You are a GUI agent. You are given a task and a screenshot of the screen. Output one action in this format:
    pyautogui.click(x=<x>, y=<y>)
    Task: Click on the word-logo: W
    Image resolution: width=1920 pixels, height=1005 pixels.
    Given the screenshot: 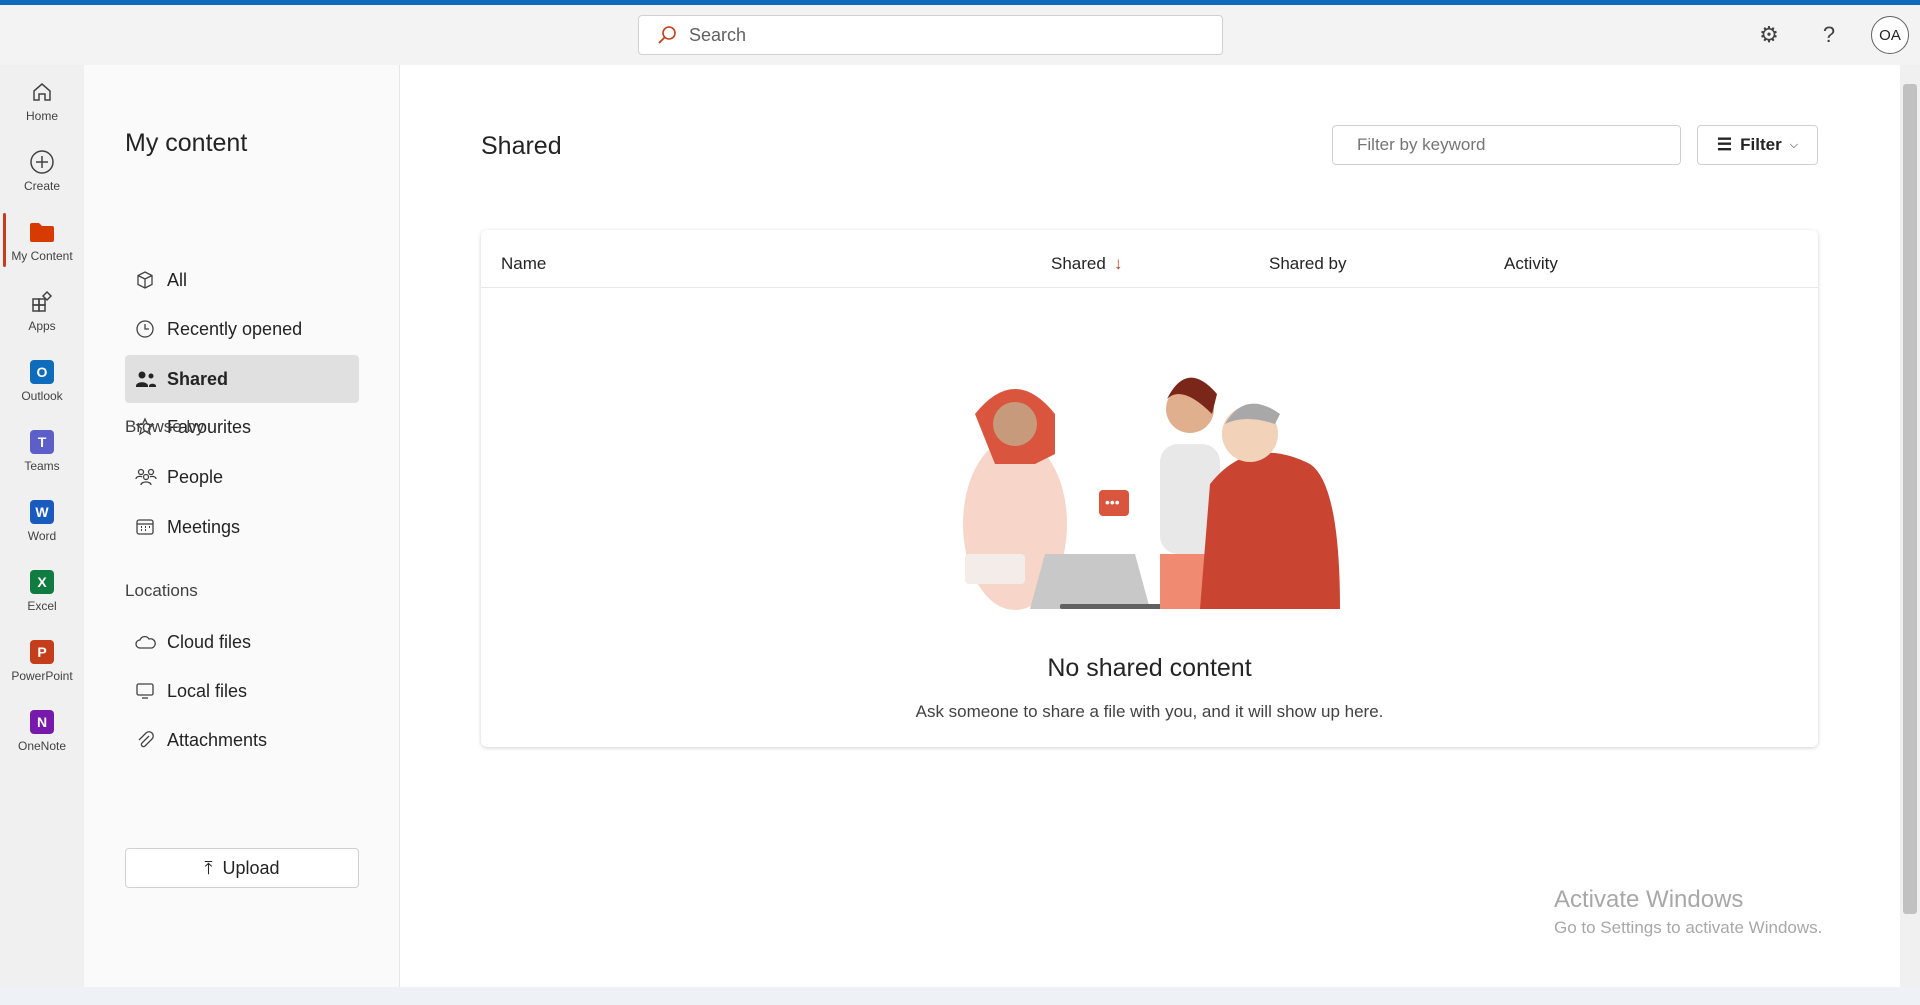 What is the action you would take?
    pyautogui.click(x=42, y=511)
    